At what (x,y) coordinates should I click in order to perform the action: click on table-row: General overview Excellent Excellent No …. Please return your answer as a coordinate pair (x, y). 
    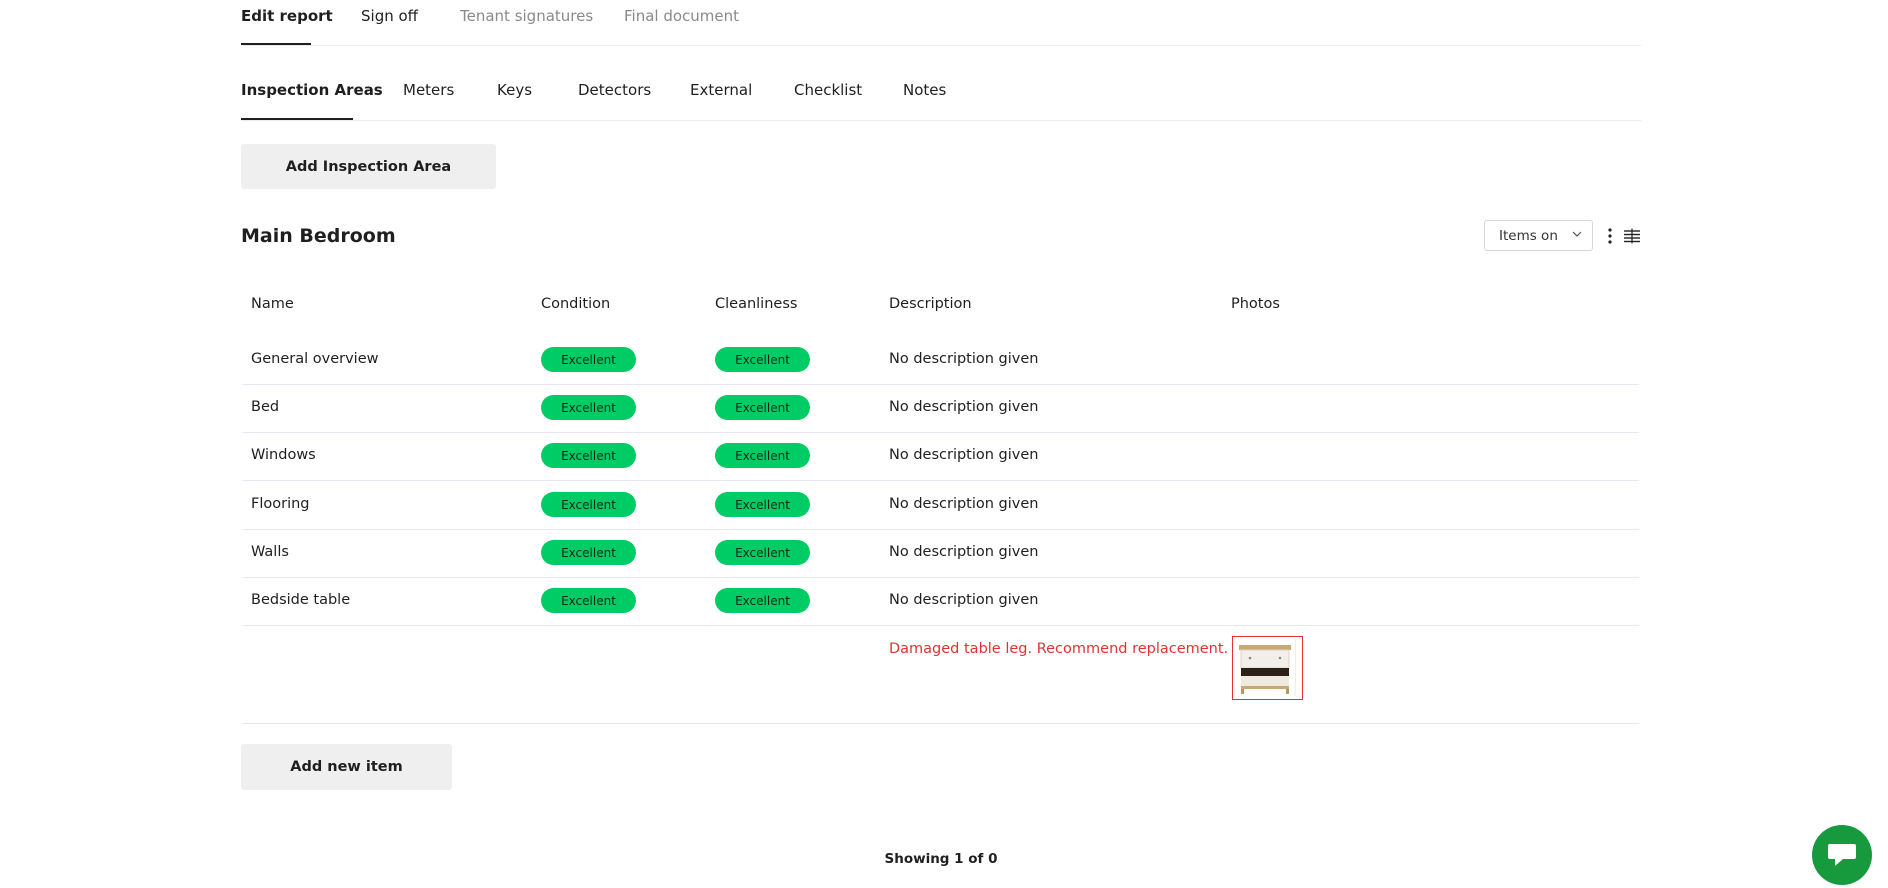
    Looking at the image, I should click on (941, 360).